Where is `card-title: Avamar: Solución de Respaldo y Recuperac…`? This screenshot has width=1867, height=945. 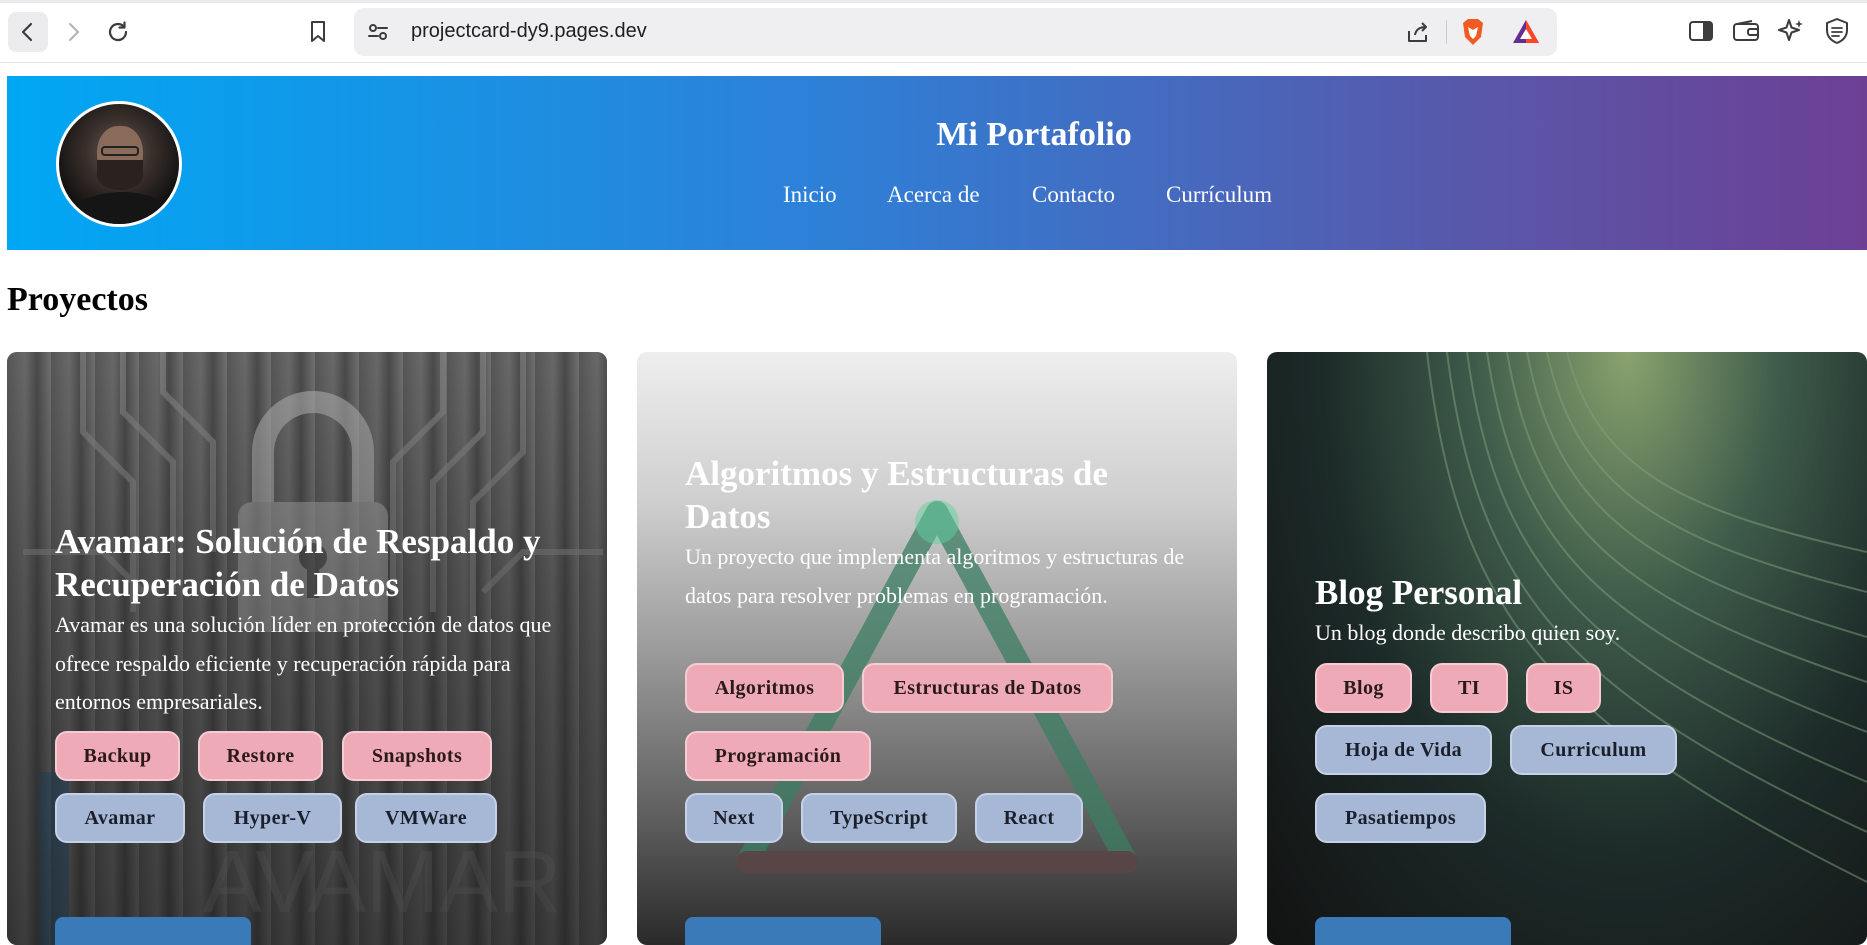
card-title: Avamar: Solución de Respaldo y Recuperac… is located at coordinates (315, 563).